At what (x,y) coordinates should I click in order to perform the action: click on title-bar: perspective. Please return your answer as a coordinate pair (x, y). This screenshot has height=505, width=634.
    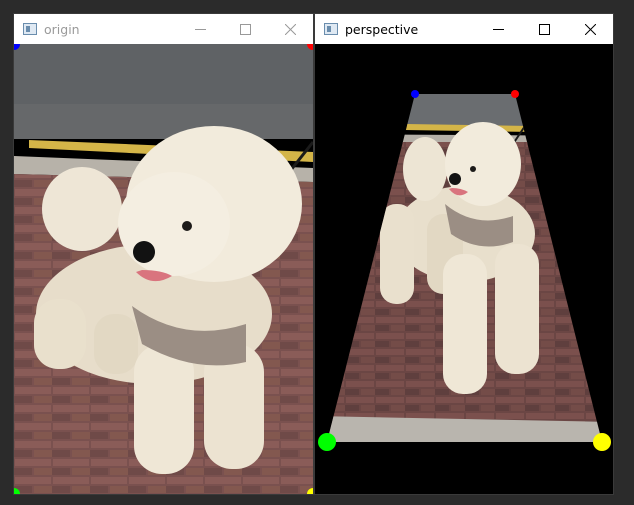
    Looking at the image, I should click on (464, 29).